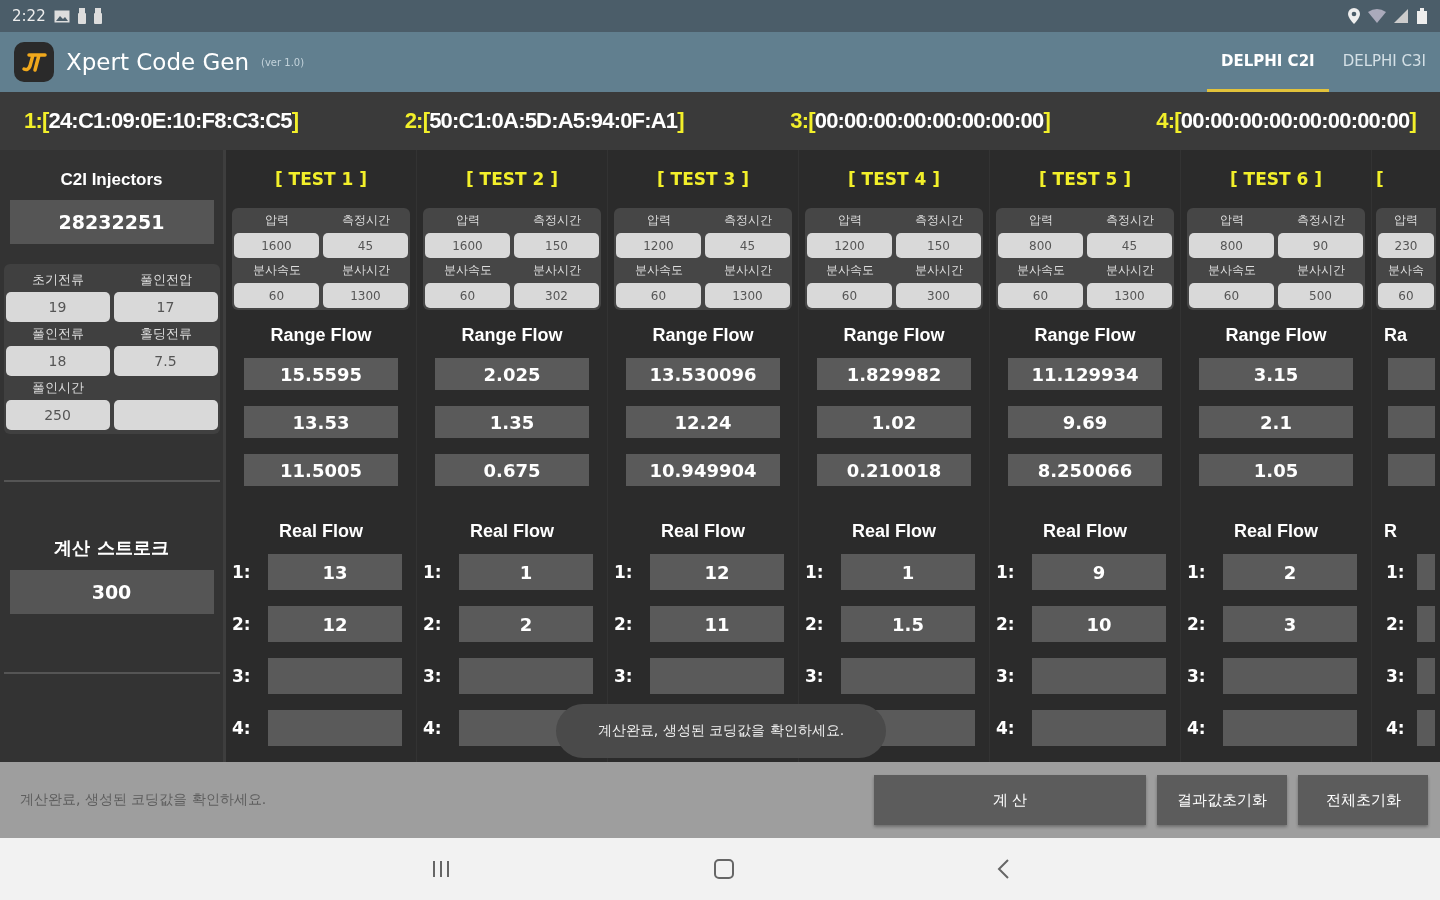 This screenshot has width=1440, height=900. I want to click on param-field: 230, so click(1406, 245).